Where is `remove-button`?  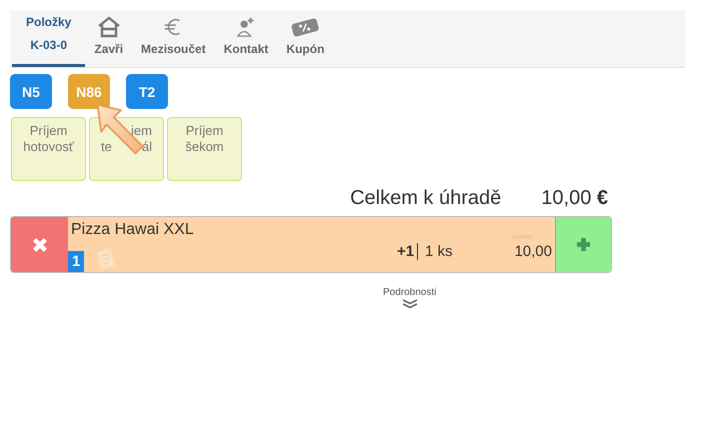
remove-button is located at coordinates (39, 244).